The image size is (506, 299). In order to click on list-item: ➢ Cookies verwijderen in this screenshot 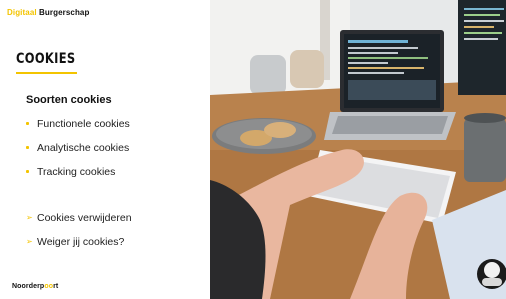, I will do `click(79, 223)`.